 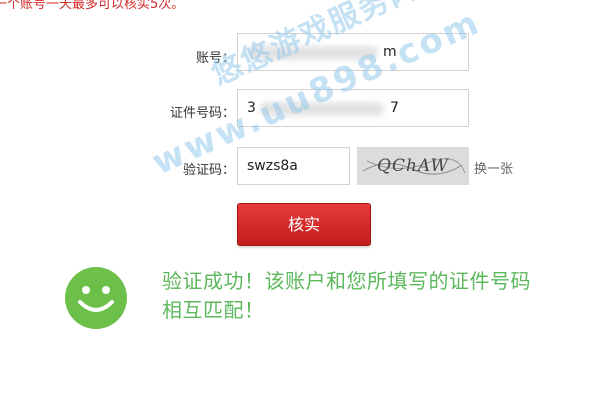 I want to click on id-number-input: 3 7, so click(x=353, y=108).